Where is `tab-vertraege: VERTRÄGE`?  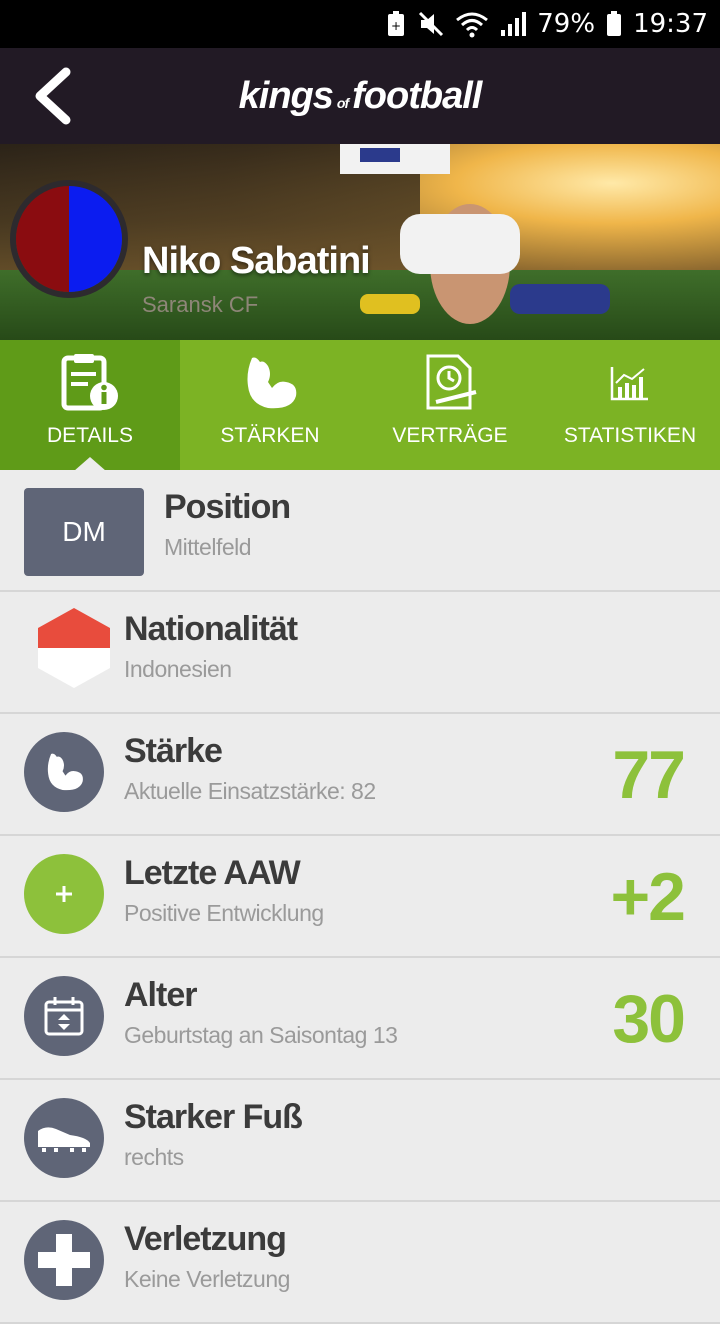
tab-vertraege: VERTRÄGE is located at coordinates (450, 405).